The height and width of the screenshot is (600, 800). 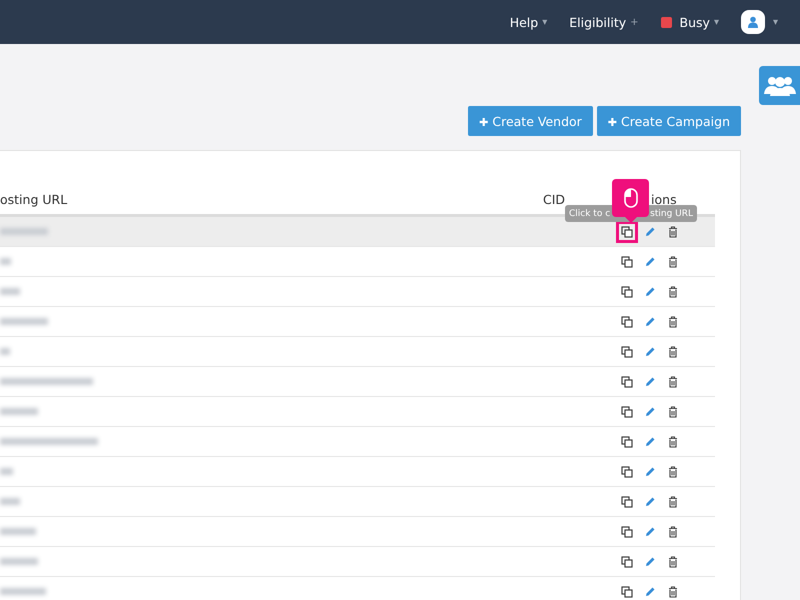 I want to click on user-icon, so click(x=752, y=22).